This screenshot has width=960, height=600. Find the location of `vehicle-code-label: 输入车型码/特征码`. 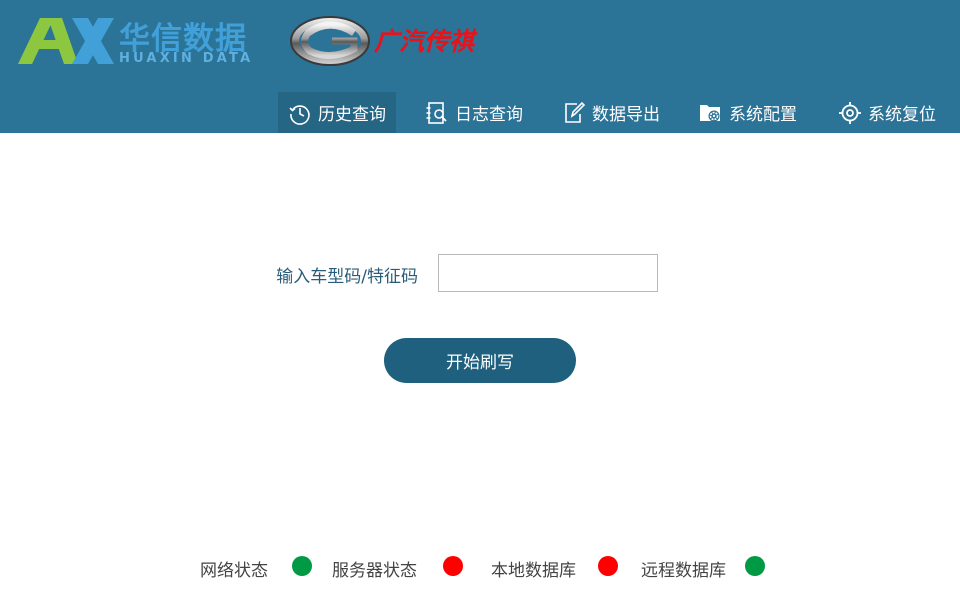

vehicle-code-label: 输入车型码/特征码 is located at coordinates (347, 277).